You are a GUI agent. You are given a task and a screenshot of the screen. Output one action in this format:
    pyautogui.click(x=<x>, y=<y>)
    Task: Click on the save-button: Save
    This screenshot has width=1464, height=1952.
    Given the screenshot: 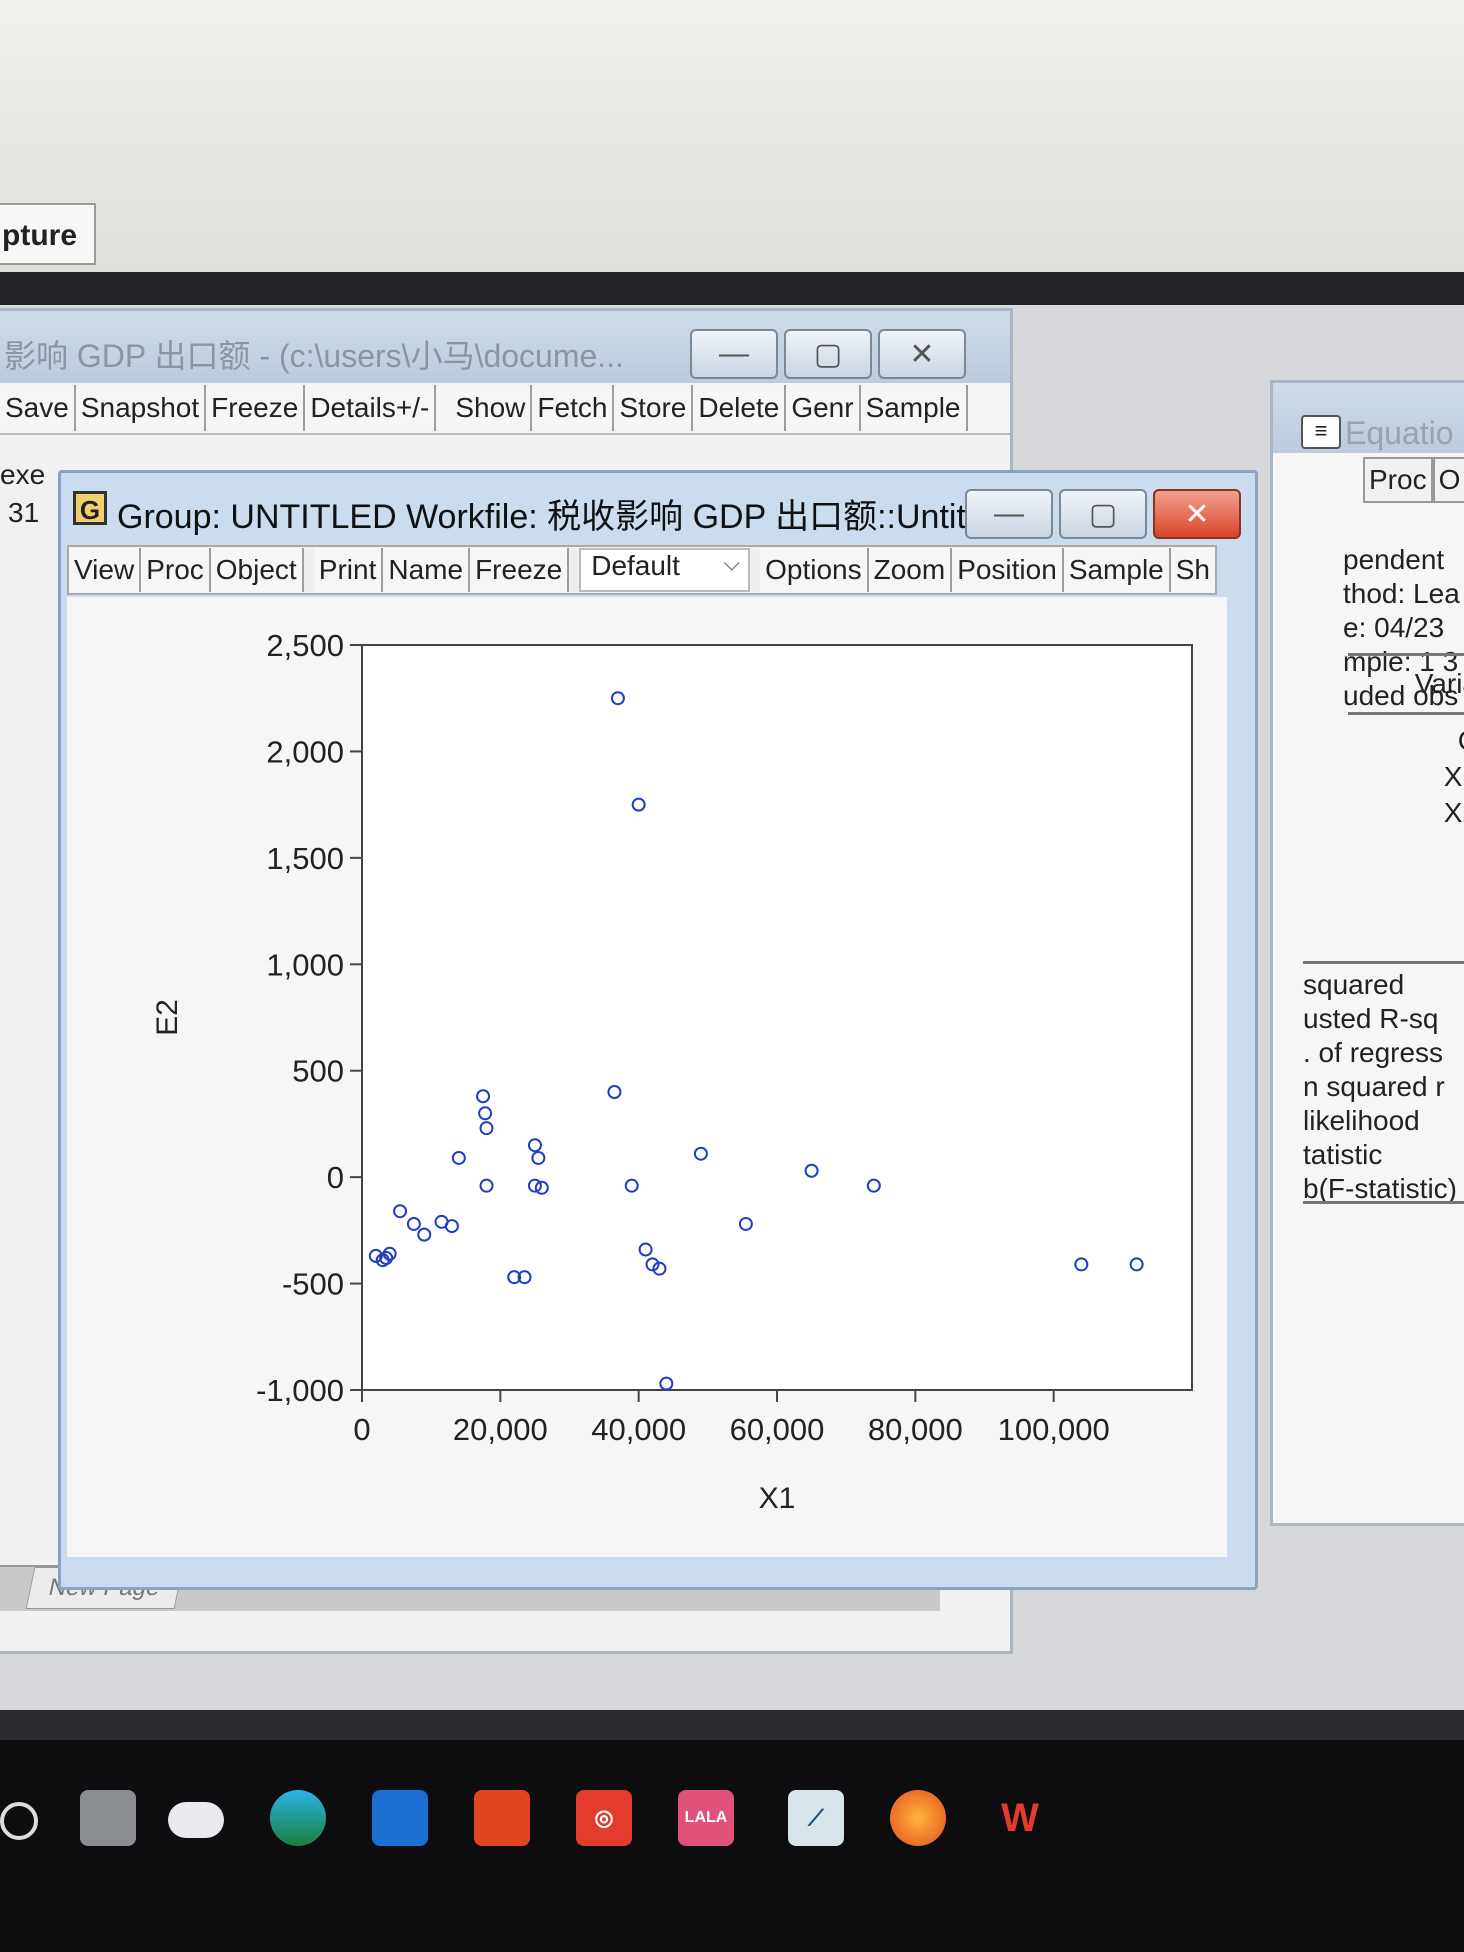 What is the action you would take?
    pyautogui.click(x=38, y=408)
    